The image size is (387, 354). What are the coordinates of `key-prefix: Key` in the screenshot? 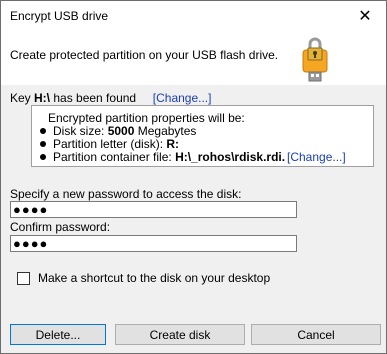 It's located at (22, 98).